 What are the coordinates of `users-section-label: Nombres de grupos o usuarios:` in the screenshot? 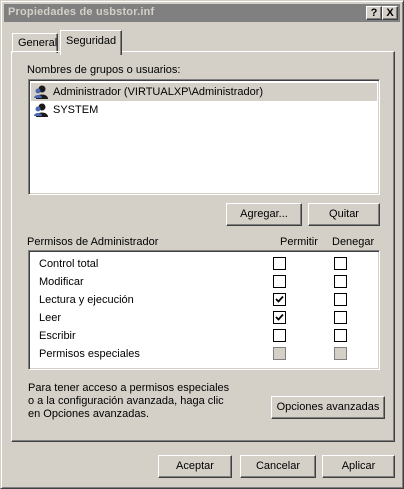 It's located at (104, 70).